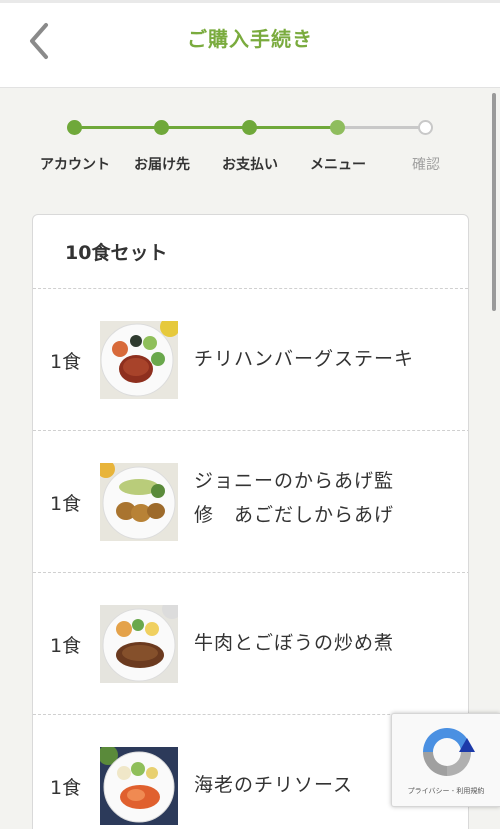 This screenshot has width=500, height=829. What do you see at coordinates (139, 644) in the screenshot?
I see `beef-burdock-plate-icon` at bounding box center [139, 644].